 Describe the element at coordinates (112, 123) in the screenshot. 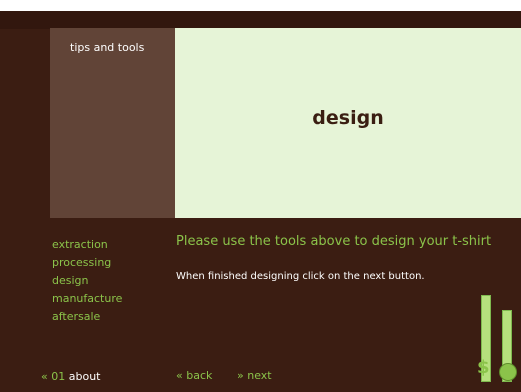

I see `tips-panel: tips and tools` at that location.